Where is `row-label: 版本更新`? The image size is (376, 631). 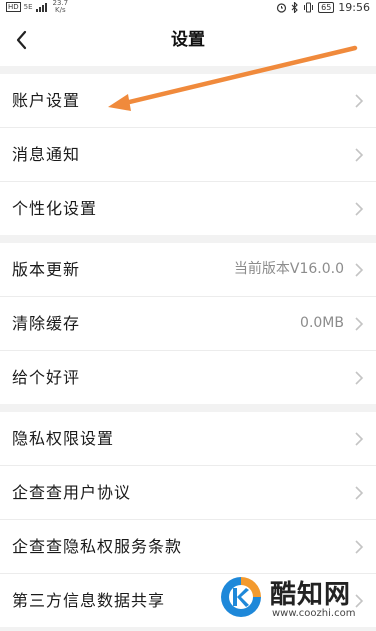 row-label: 版本更新 is located at coordinates (46, 269).